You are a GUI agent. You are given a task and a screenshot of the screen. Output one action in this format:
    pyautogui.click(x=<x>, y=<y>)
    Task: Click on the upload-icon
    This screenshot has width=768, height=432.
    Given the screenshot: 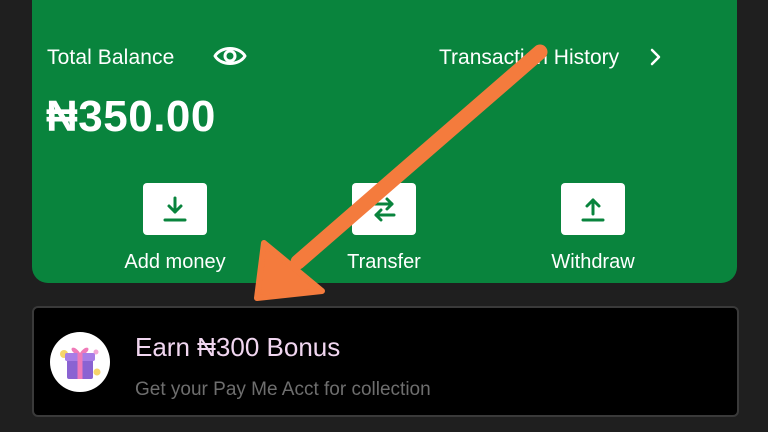 What is the action you would take?
    pyautogui.click(x=593, y=210)
    